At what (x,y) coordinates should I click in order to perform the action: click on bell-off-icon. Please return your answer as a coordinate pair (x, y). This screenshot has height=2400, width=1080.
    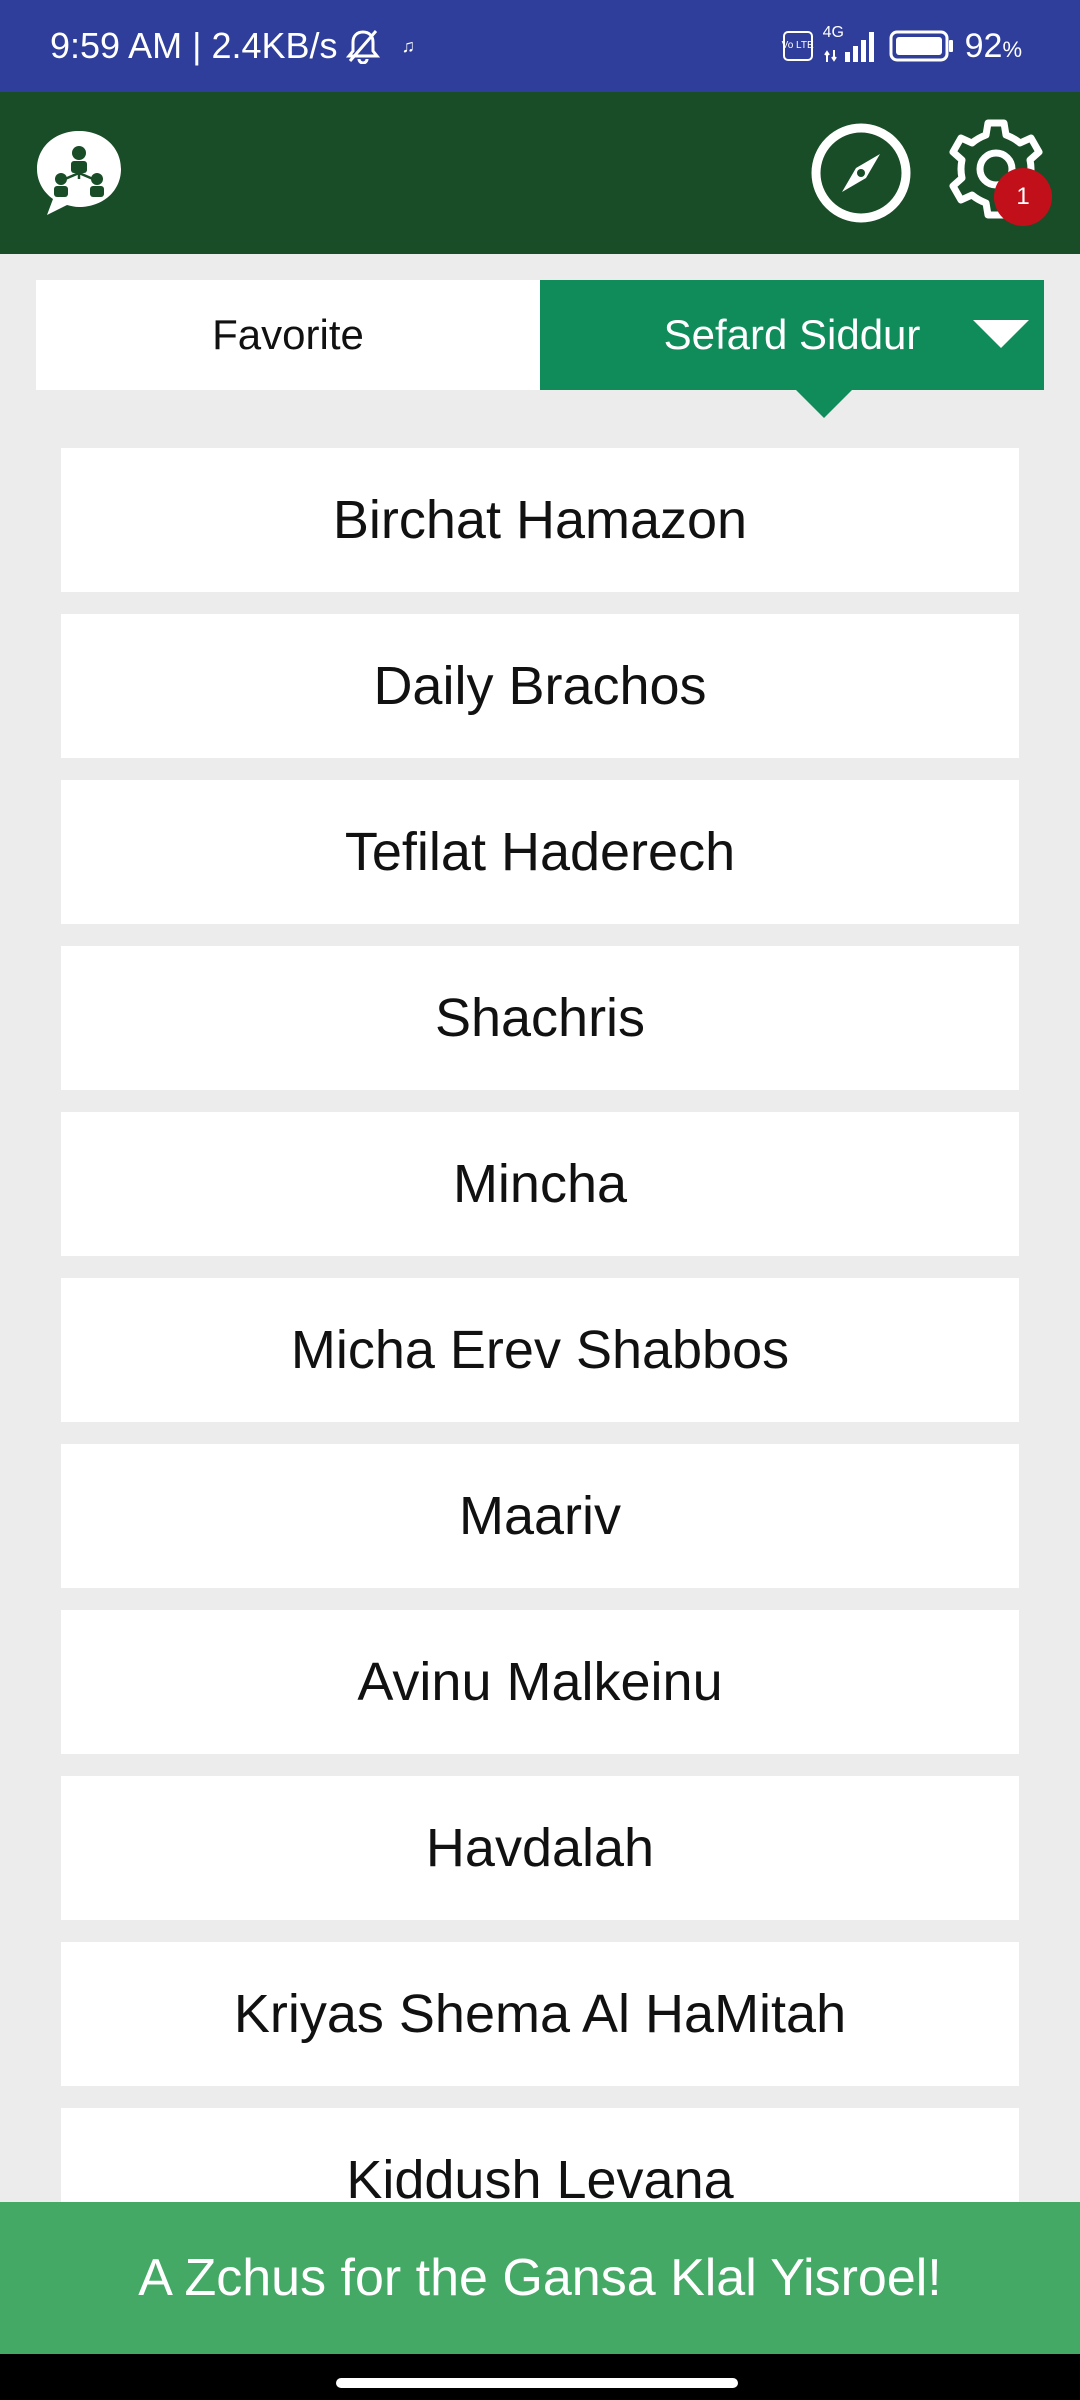
    Looking at the image, I should click on (362, 46).